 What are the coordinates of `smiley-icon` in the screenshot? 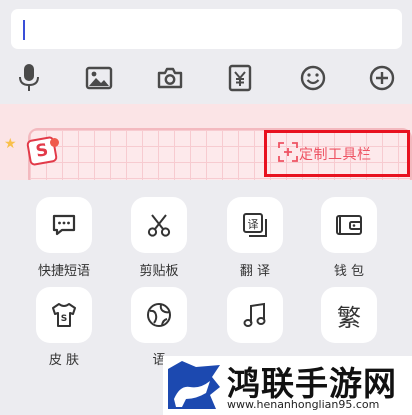 It's located at (313, 78).